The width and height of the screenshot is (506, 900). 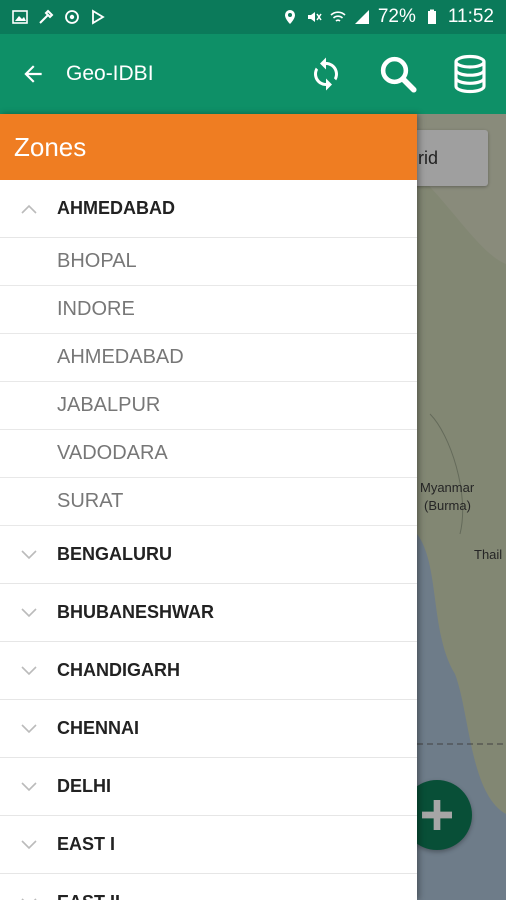 What do you see at coordinates (72, 17) in the screenshot?
I see `target-notification-icon` at bounding box center [72, 17].